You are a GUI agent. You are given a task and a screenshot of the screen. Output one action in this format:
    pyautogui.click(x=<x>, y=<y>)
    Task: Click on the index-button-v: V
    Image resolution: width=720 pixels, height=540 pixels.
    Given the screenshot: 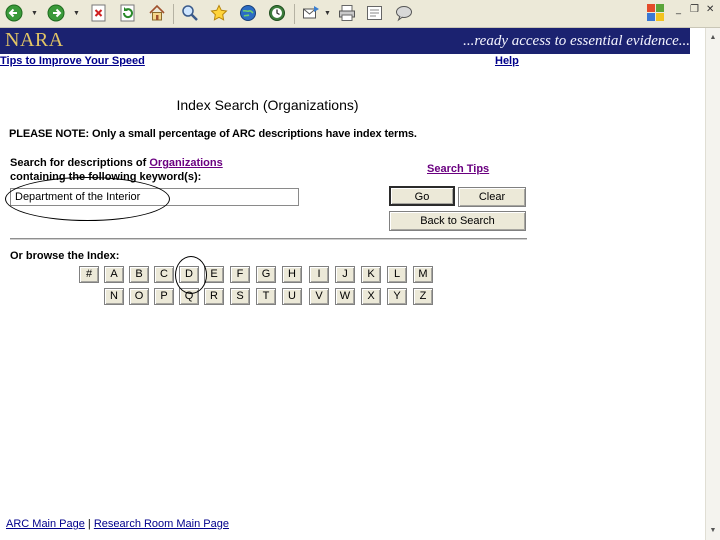 What is the action you would take?
    pyautogui.click(x=319, y=296)
    